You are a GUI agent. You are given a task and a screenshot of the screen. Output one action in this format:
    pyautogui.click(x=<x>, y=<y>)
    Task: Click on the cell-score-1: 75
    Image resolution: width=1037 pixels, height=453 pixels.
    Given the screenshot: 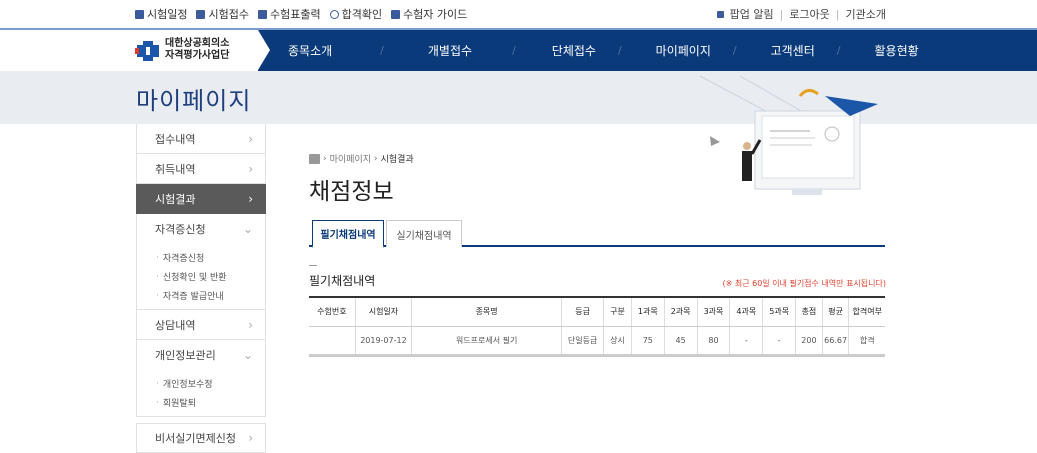 What is the action you would take?
    pyautogui.click(x=647, y=341)
    